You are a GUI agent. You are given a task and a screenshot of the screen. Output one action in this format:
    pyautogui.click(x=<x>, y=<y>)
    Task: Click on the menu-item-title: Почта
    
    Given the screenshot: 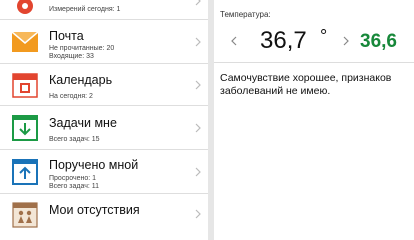 What is the action you would take?
    pyautogui.click(x=66, y=36)
    